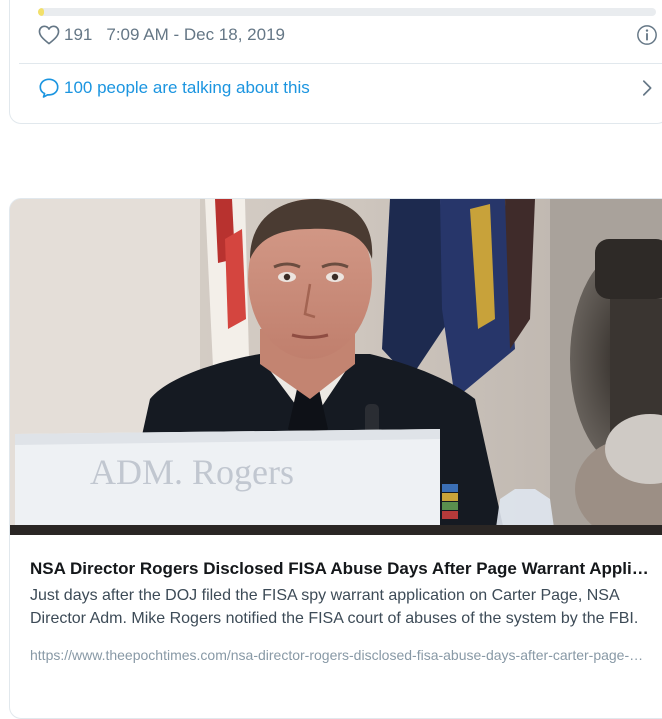 This screenshot has width=662, height=719. Describe the element at coordinates (195, 35) in the screenshot. I see `tweet-timestamp: 7:09 AM - Dec 18, 2019` at that location.